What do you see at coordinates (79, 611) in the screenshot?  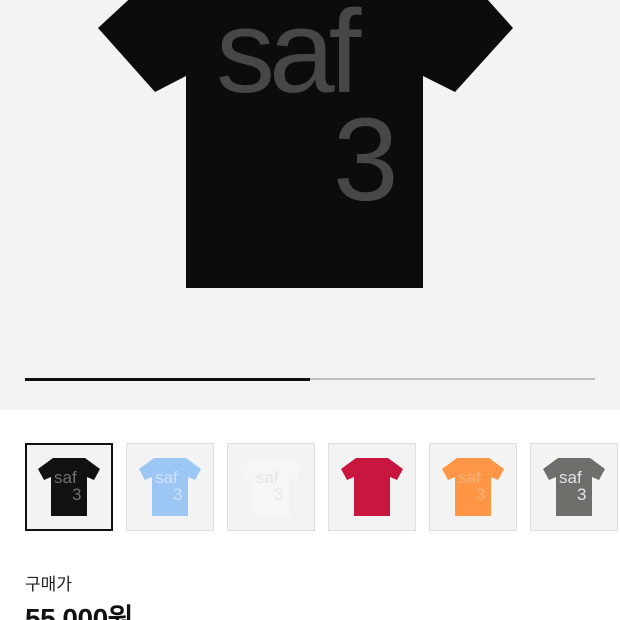 I see `price-value: 55,000원` at bounding box center [79, 611].